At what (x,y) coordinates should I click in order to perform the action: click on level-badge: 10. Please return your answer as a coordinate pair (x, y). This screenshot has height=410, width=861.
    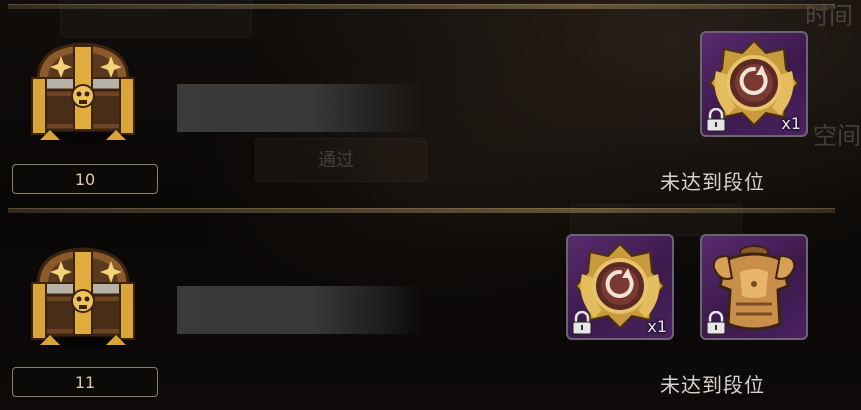
    Looking at the image, I should click on (85, 179).